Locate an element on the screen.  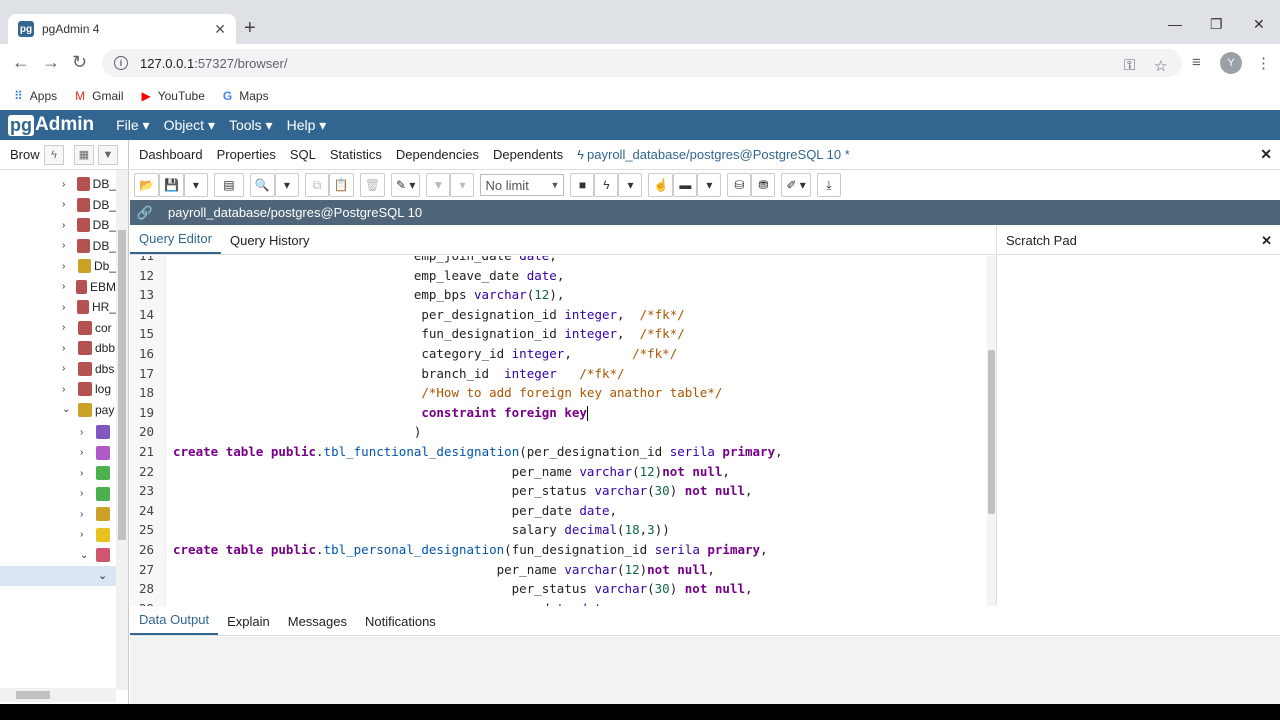
tab-notifications: Notifications is located at coordinates (400, 624).